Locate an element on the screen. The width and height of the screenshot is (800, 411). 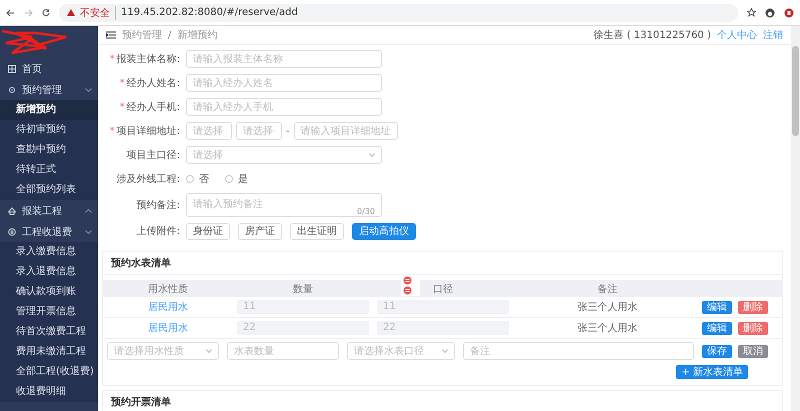
select-field: 请选择用水性质 is located at coordinates (163, 351).